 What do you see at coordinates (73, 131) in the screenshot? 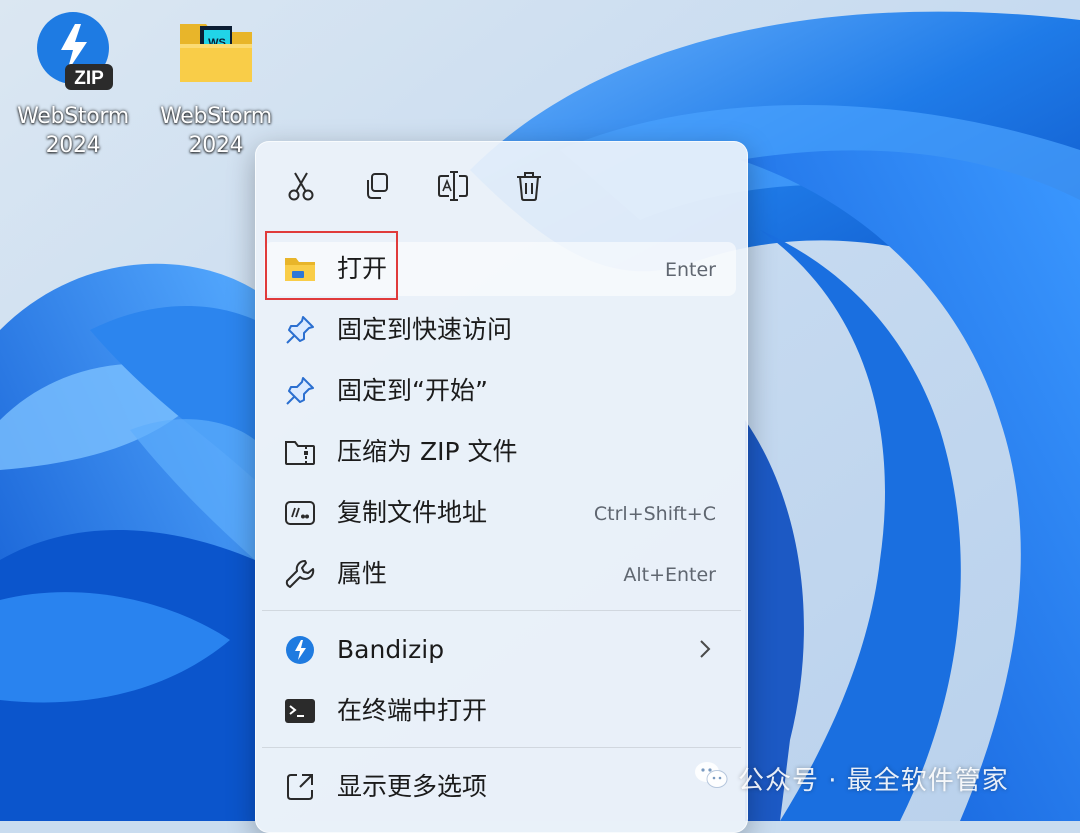
I see `desktop-icon-label: WebStorm 2024` at bounding box center [73, 131].